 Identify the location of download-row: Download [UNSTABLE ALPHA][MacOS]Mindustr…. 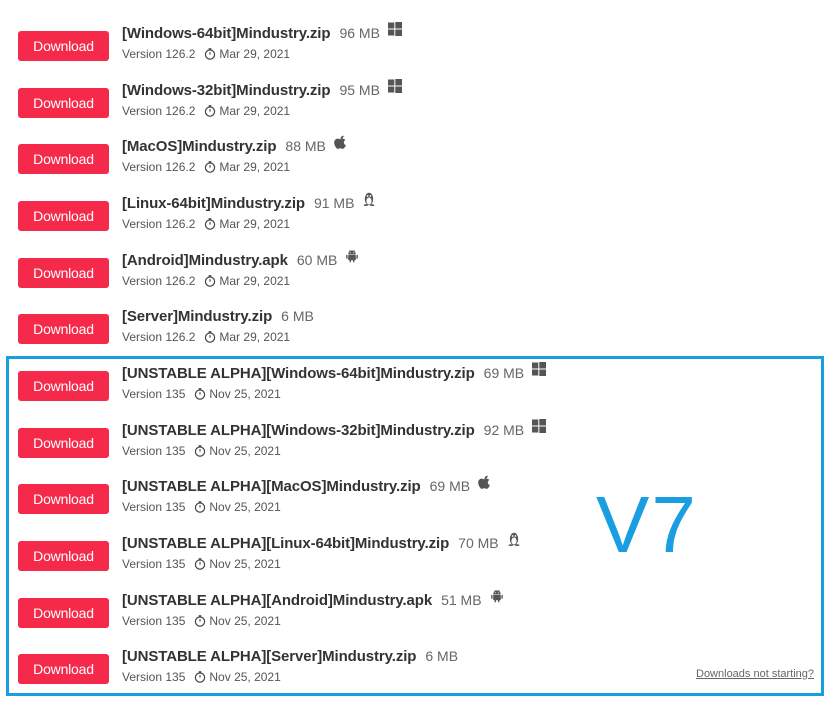
(415, 503).